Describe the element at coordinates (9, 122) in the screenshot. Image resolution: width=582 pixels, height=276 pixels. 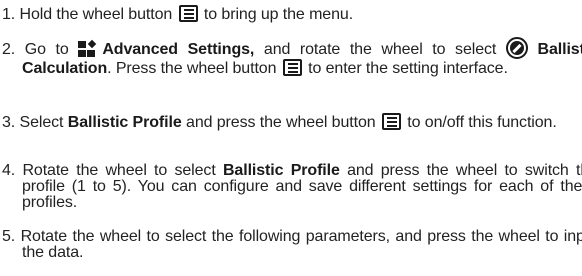
I see `step-3-number: 3.` at that location.